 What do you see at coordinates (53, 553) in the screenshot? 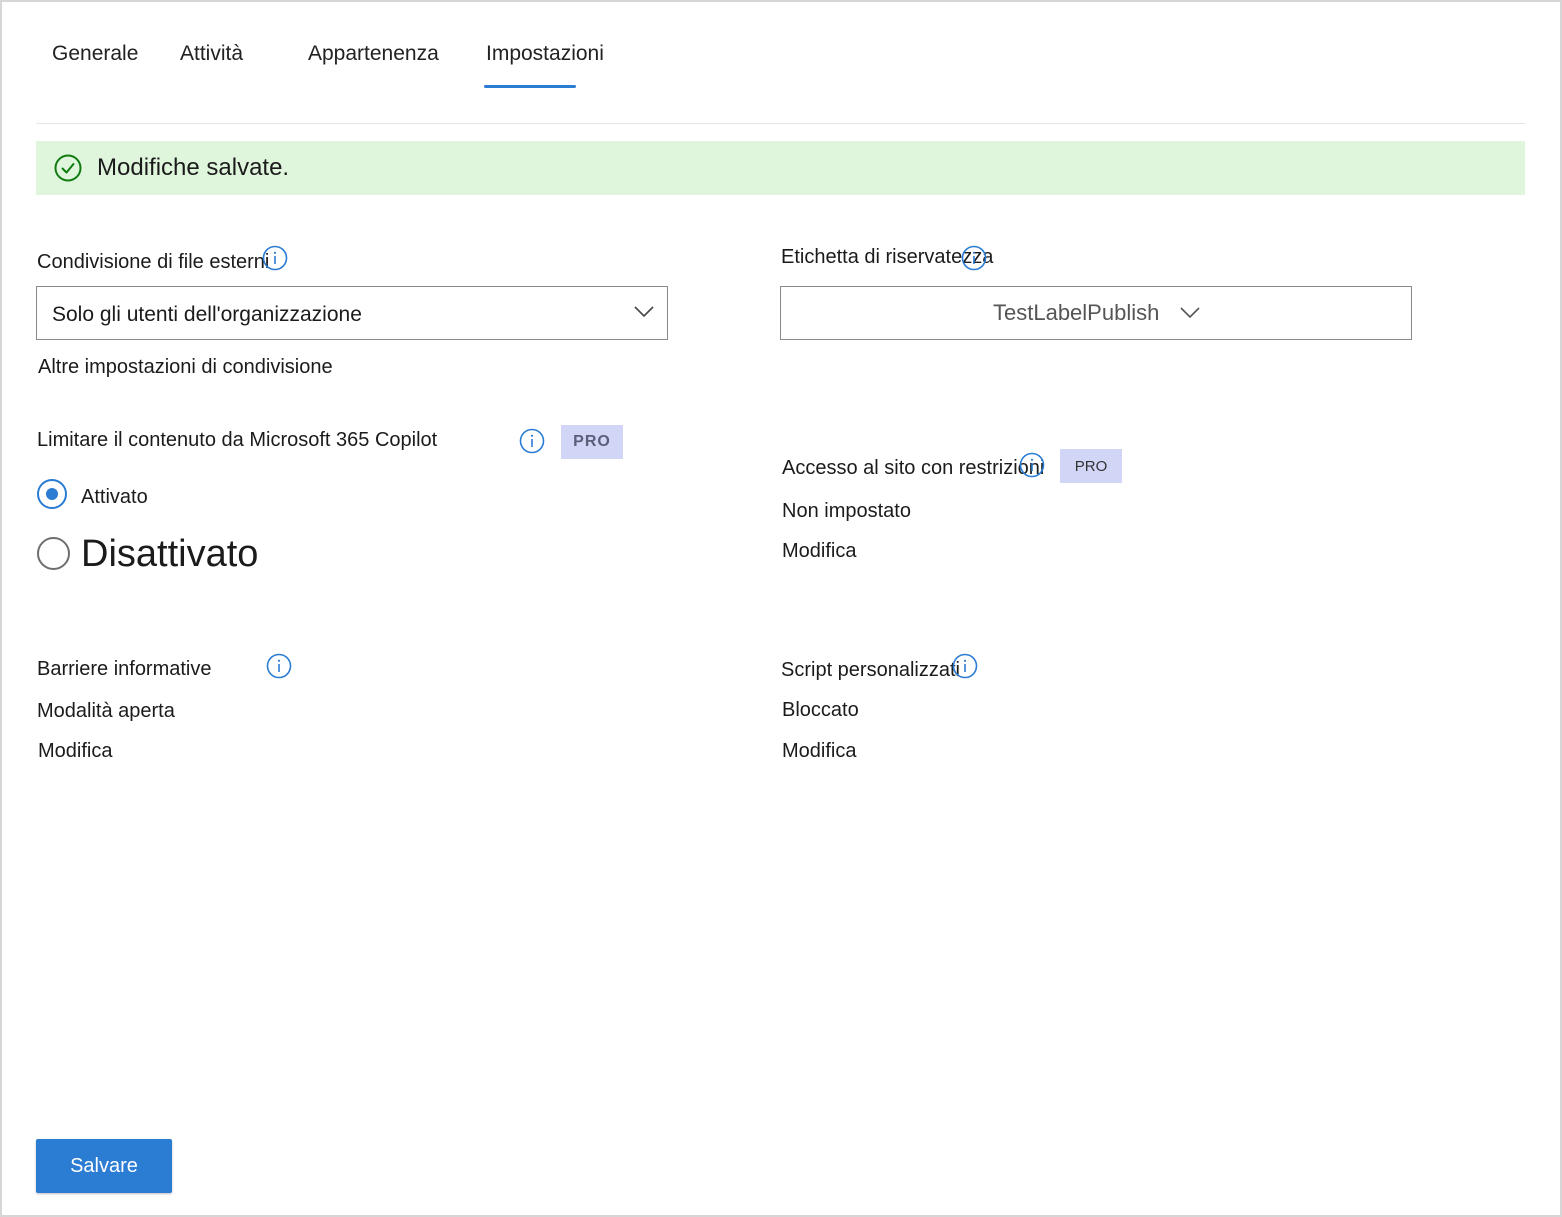
I see `radio-disabled` at bounding box center [53, 553].